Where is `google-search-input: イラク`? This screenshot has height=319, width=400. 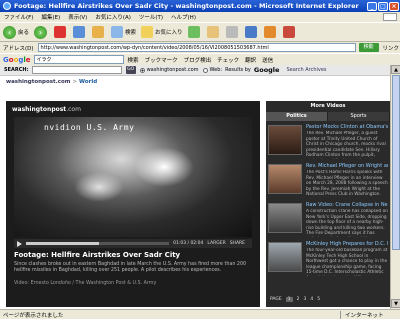 google-search-input: イラク is located at coordinates (78, 59).